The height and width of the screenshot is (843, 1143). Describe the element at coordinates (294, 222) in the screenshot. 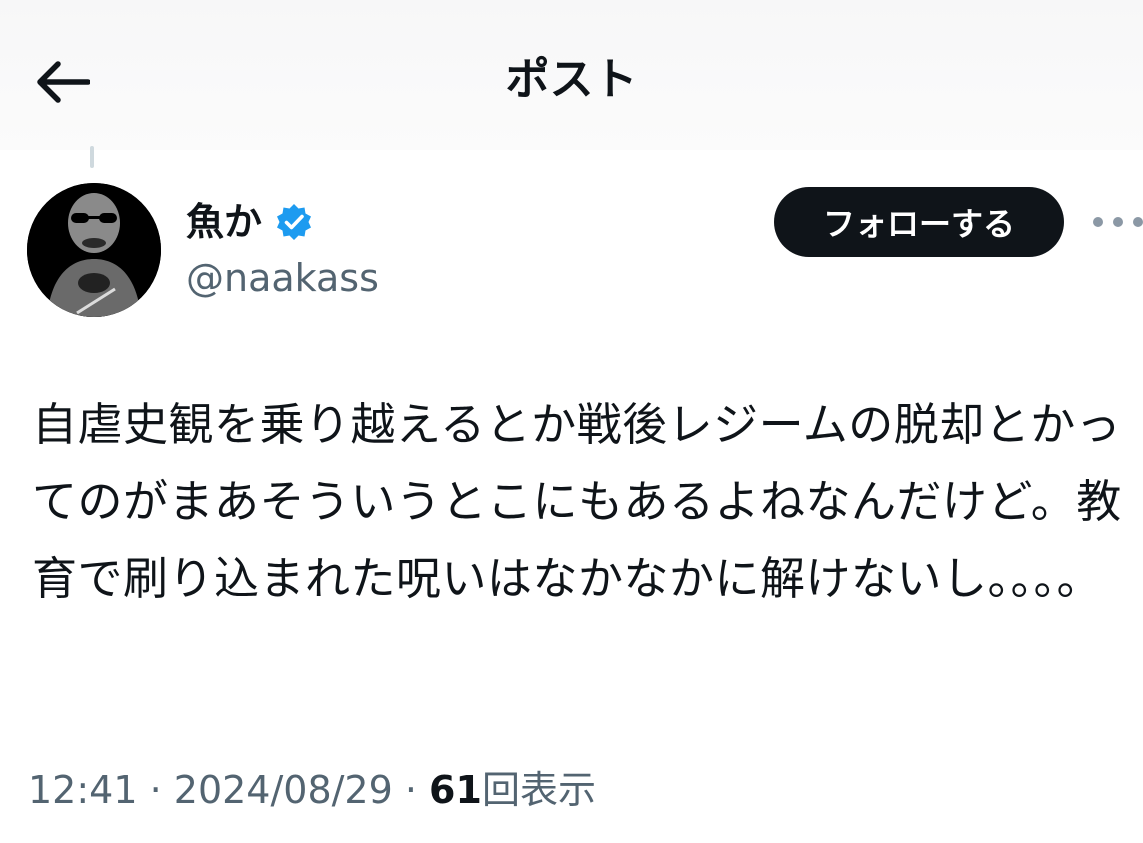

I see `verified-badge-icon` at that location.